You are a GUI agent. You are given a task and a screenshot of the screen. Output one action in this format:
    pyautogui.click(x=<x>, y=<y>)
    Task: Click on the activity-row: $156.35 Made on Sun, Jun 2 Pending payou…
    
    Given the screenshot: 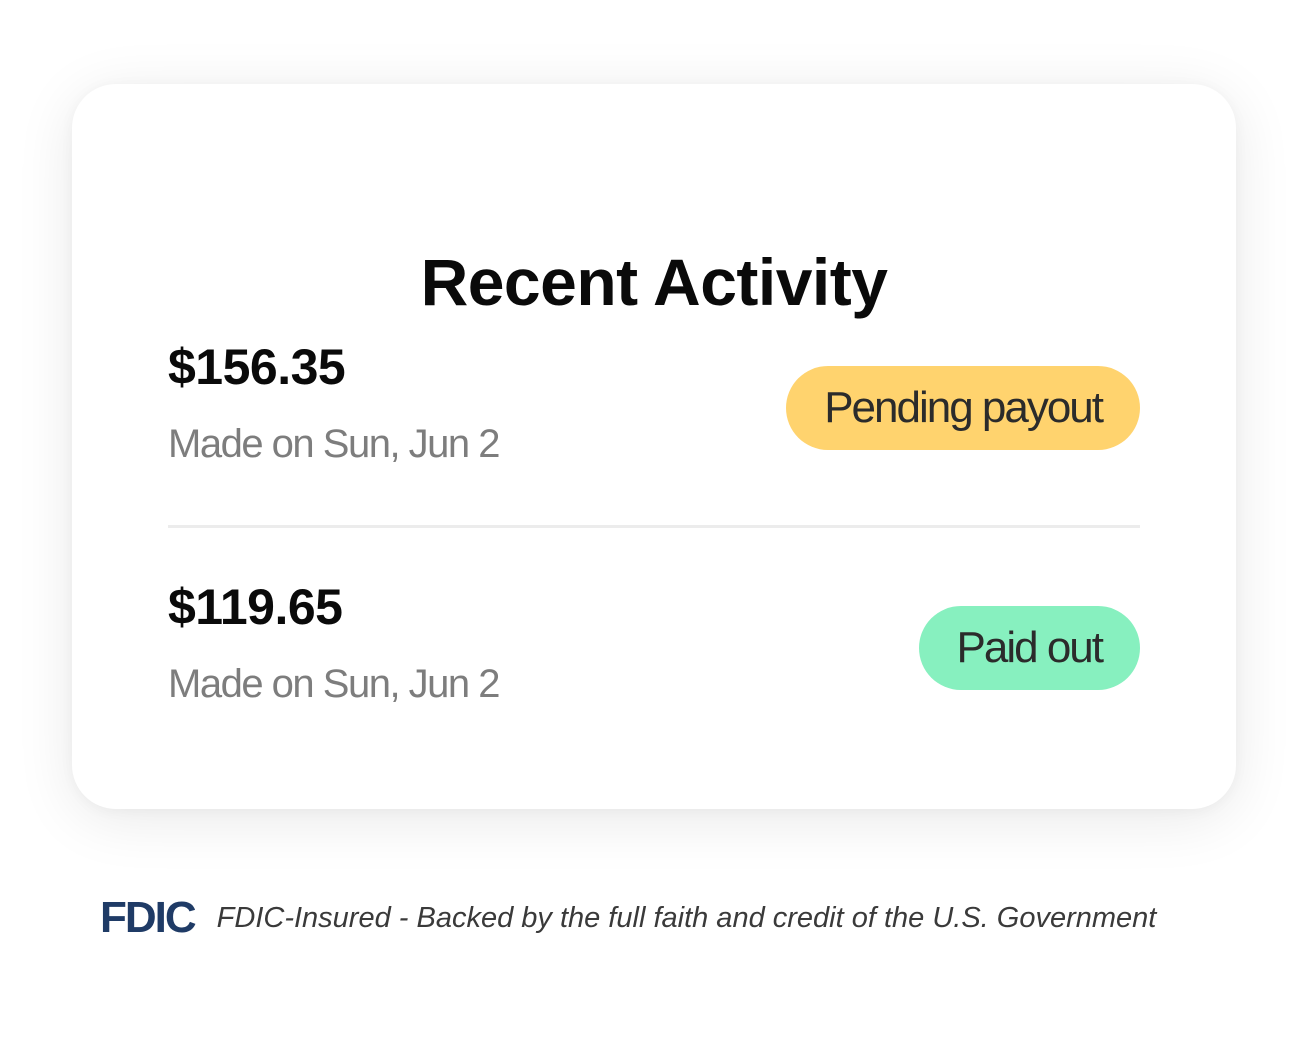 What is the action you would take?
    pyautogui.click(x=654, y=408)
    